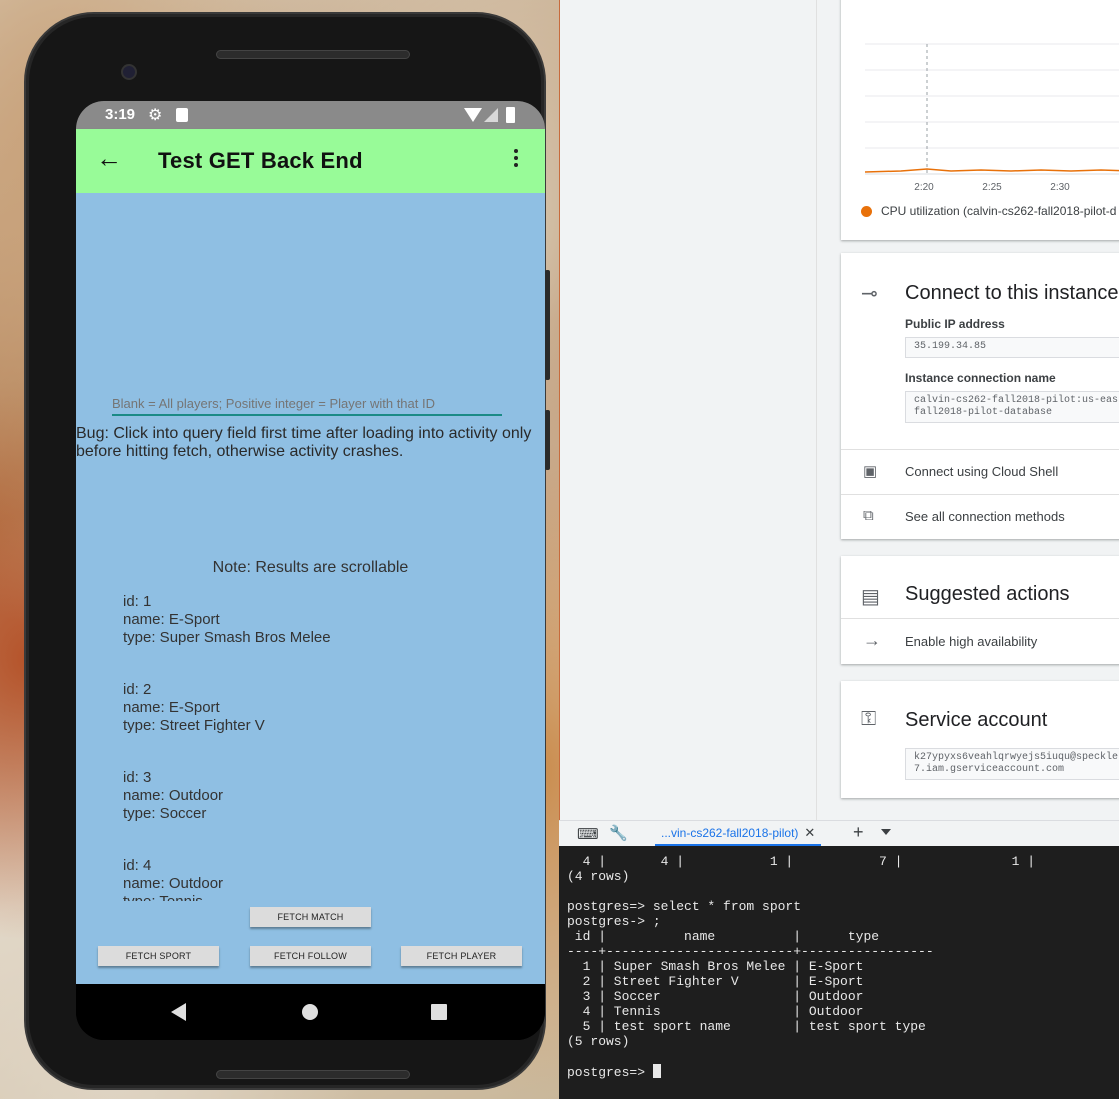  I want to click on fetch-sport-button: FETCH SPORT, so click(158, 956).